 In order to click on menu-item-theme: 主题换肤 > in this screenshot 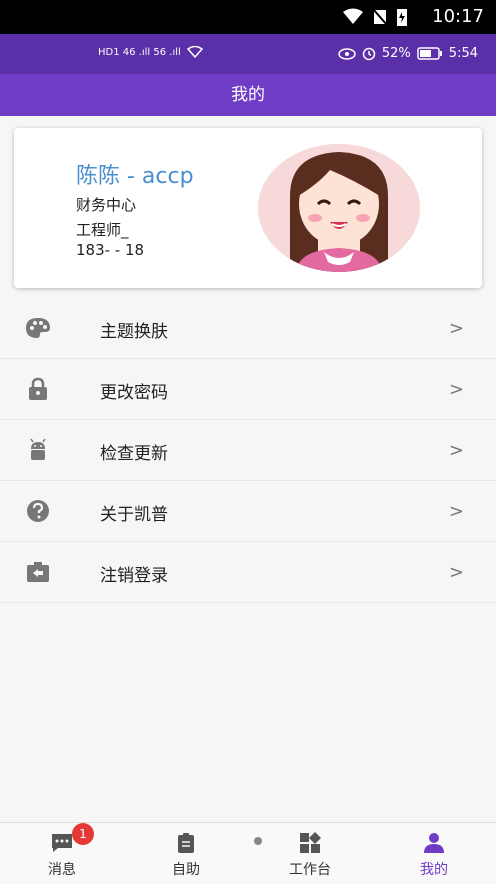, I will do `click(248, 328)`.